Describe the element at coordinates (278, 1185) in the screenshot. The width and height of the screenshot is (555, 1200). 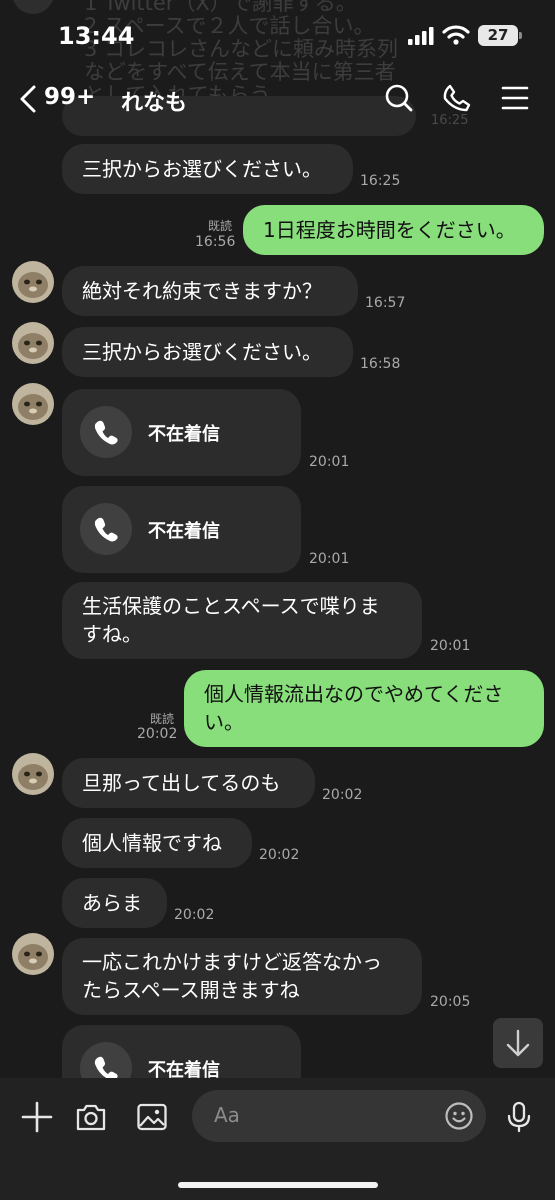
I see `home-indicator` at that location.